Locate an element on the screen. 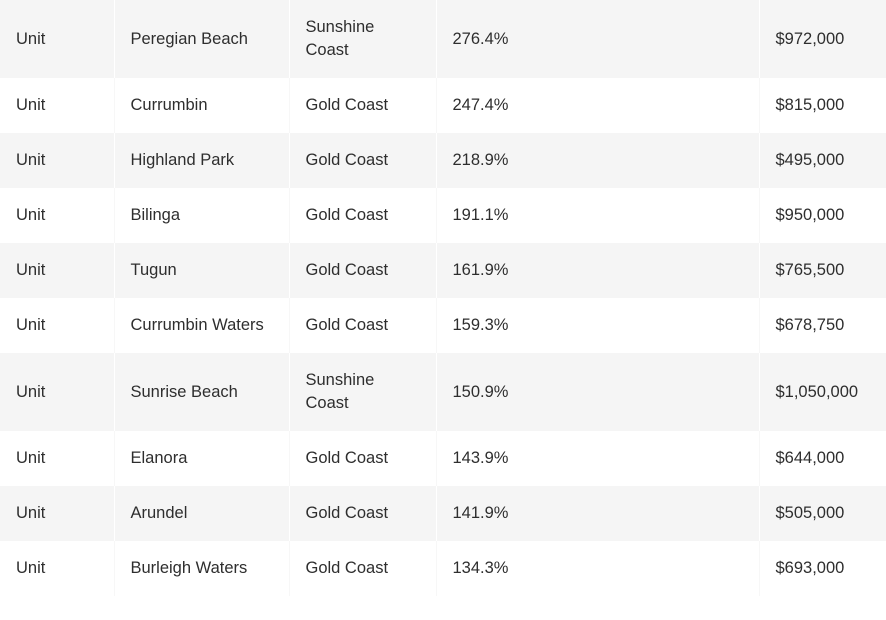  cell-suburb: Arundel is located at coordinates (202, 513).